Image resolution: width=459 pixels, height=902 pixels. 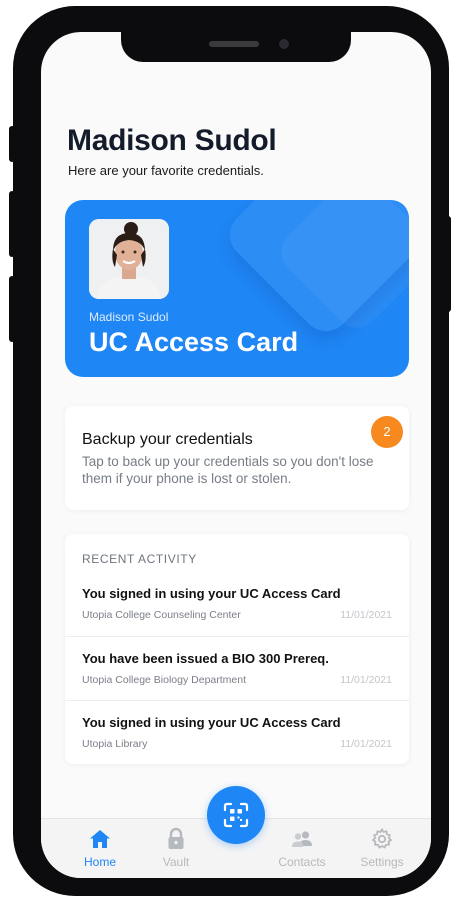 What do you see at coordinates (302, 839) in the screenshot?
I see `contacts-icon` at bounding box center [302, 839].